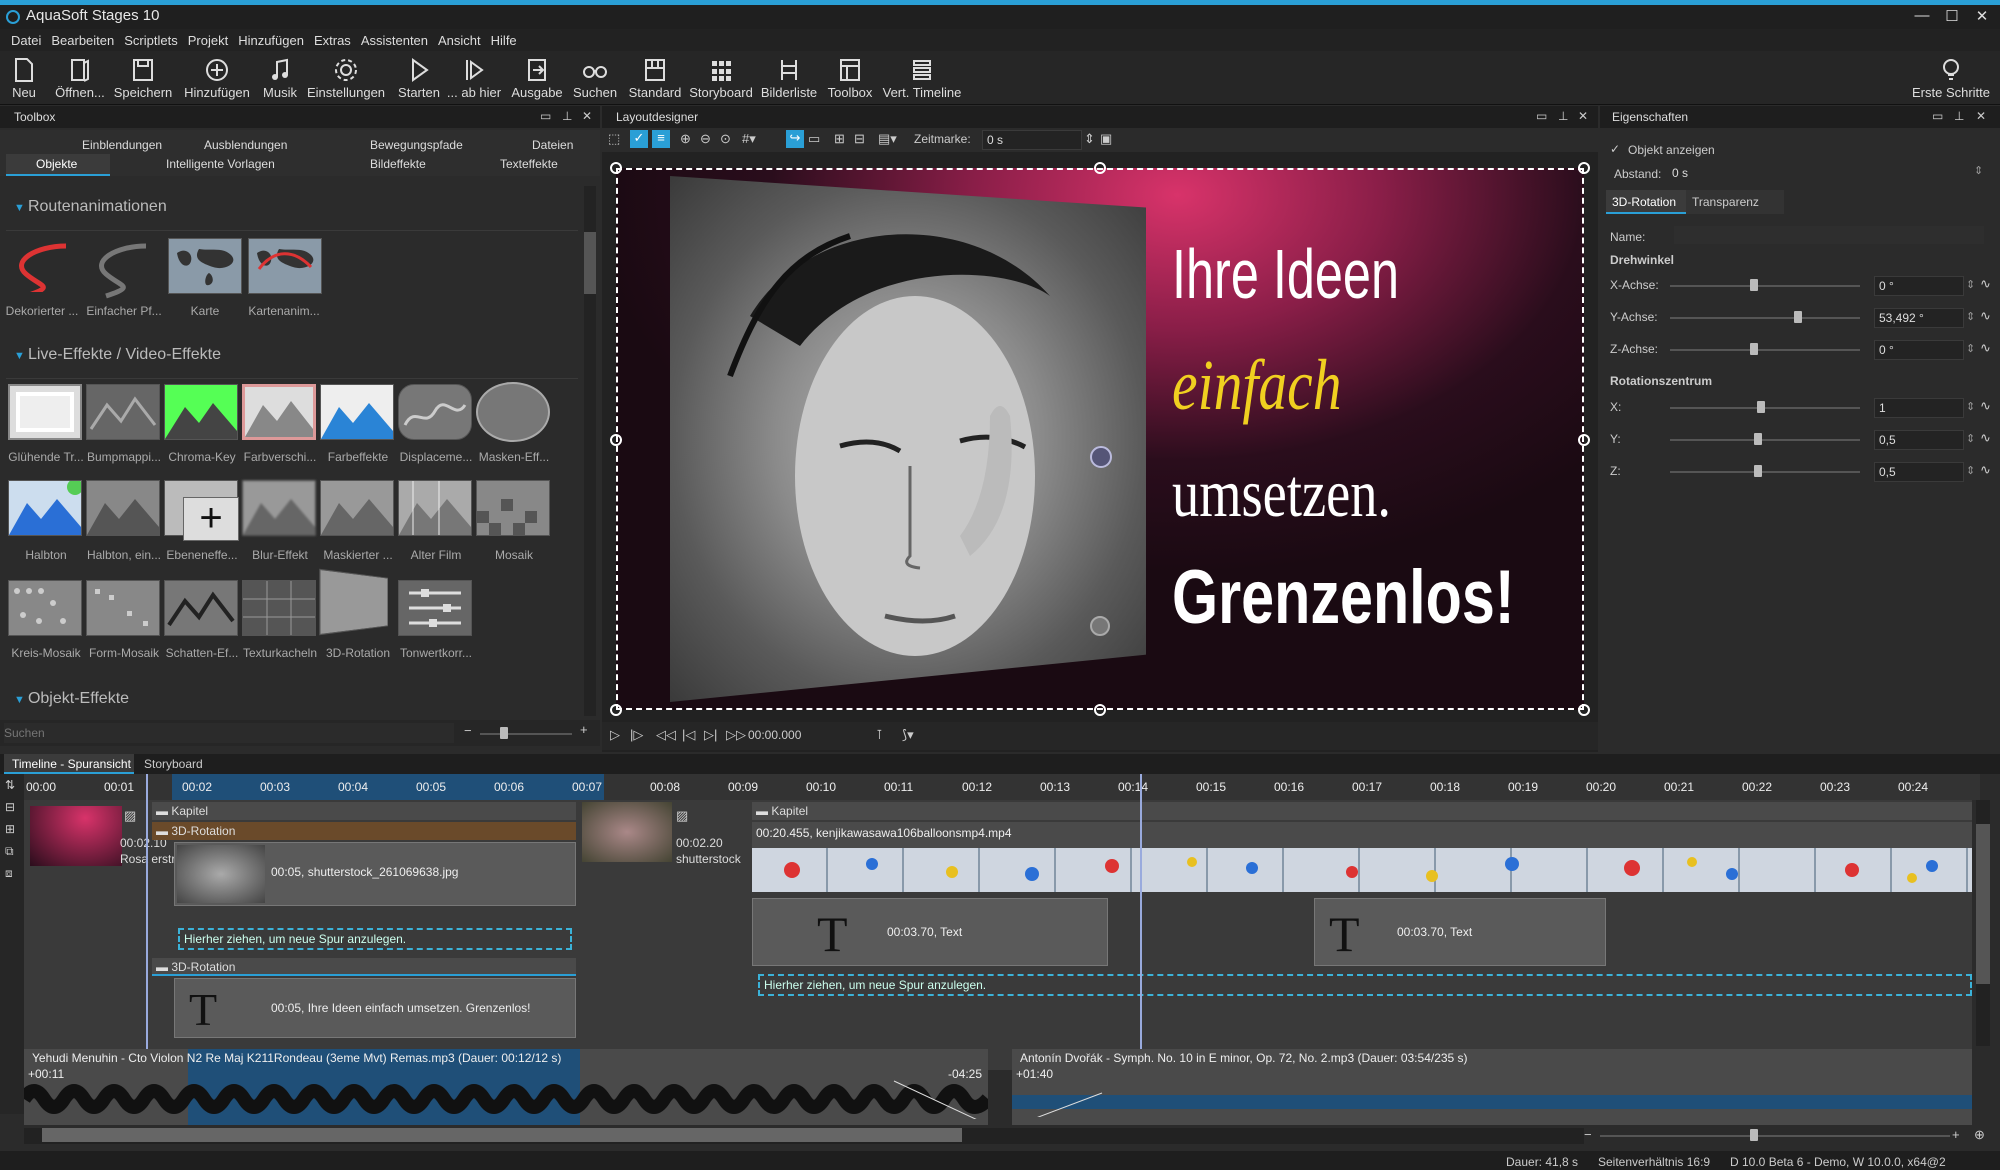 The height and width of the screenshot is (1170, 2000). Describe the element at coordinates (1919, 472) in the screenshot. I see `centers-value: 0,5` at that location.